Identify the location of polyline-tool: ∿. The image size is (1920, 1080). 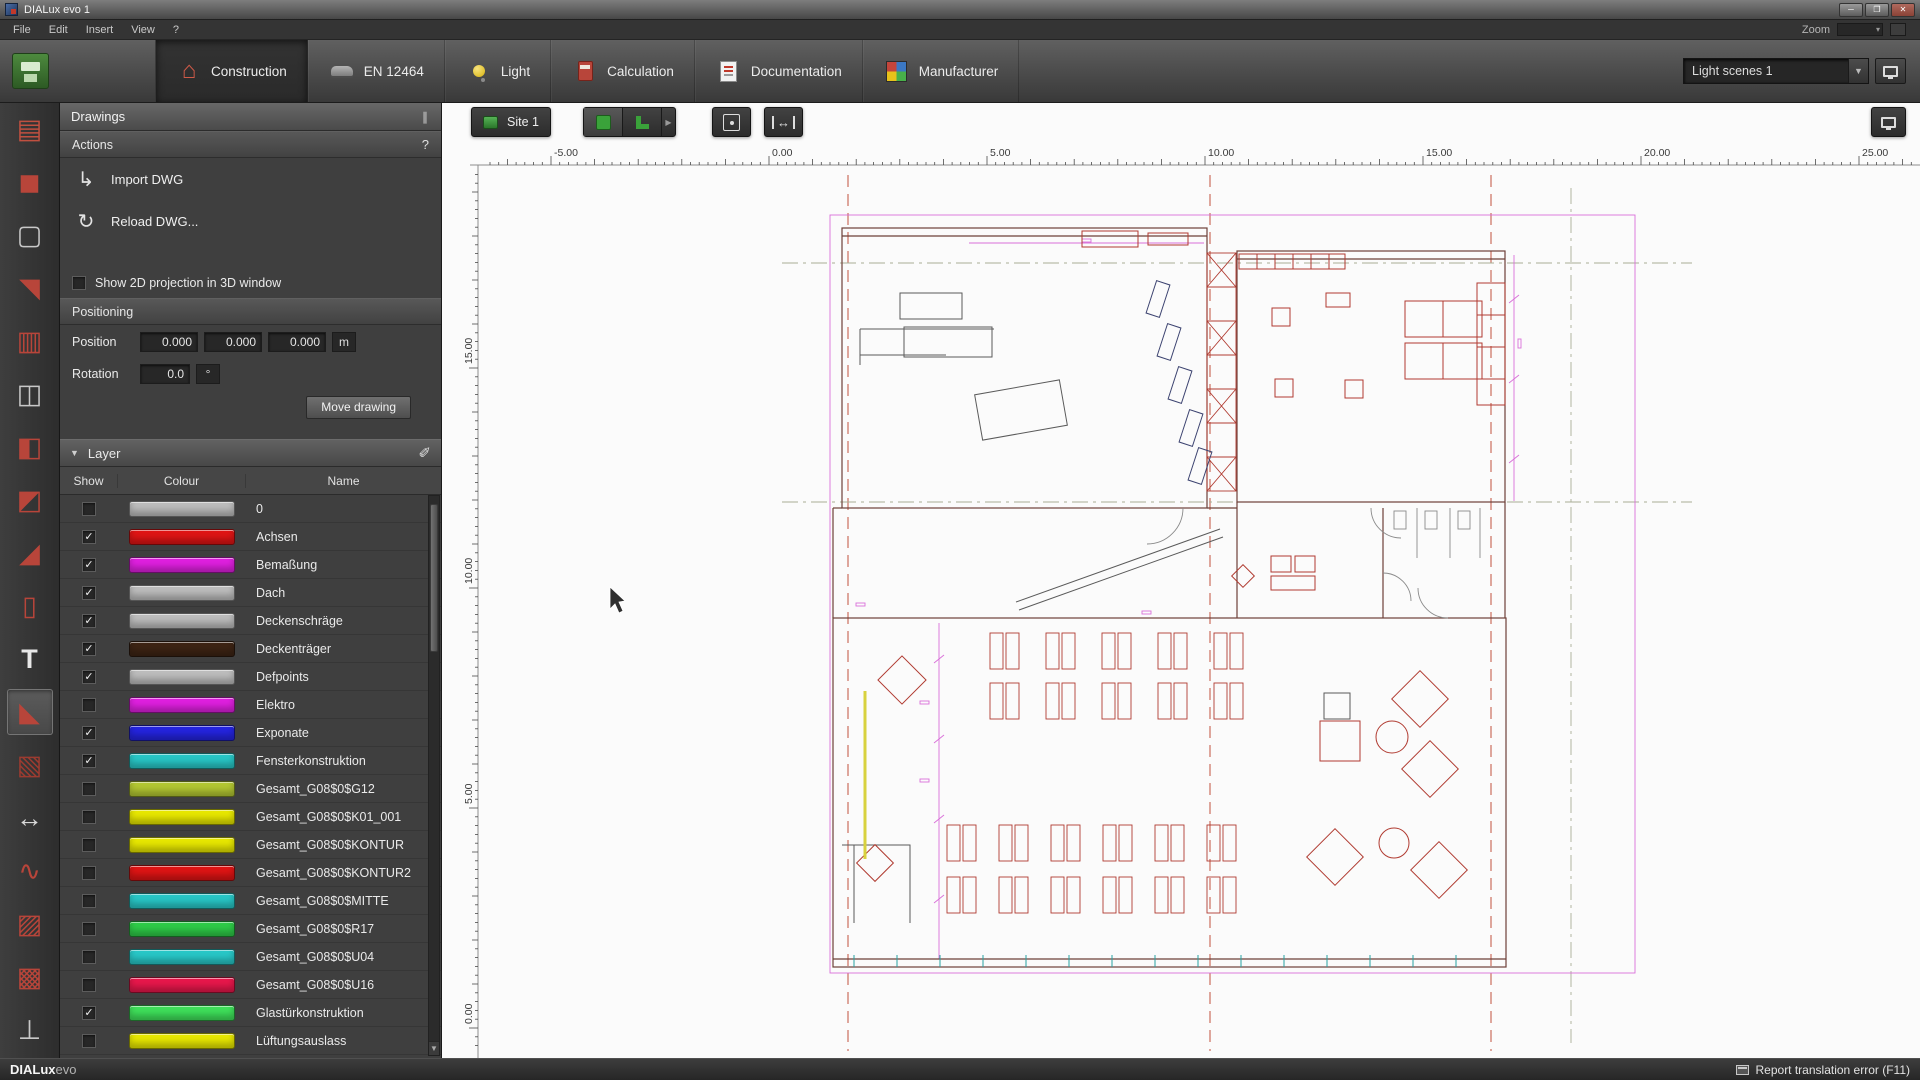
(30, 871).